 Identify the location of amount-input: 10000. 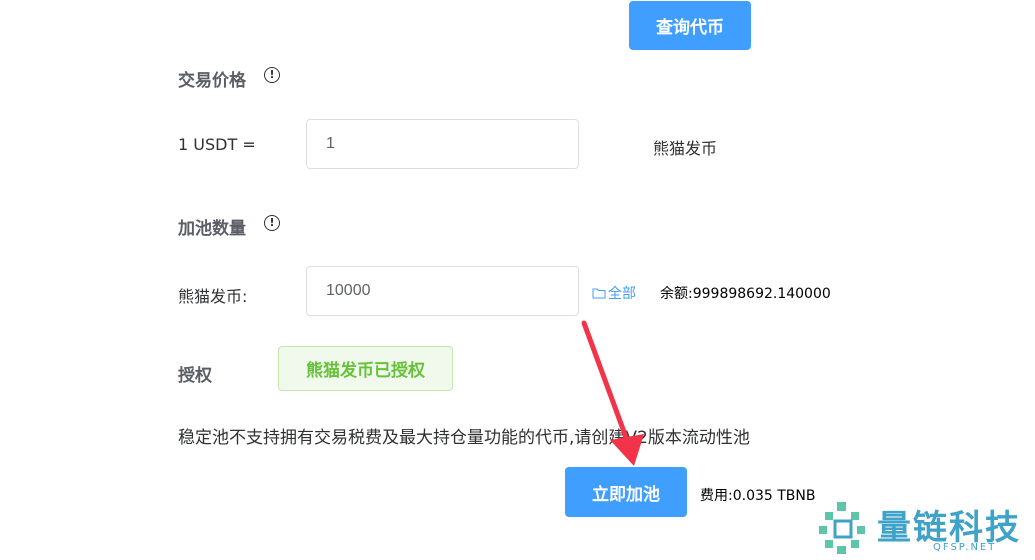
(442, 291).